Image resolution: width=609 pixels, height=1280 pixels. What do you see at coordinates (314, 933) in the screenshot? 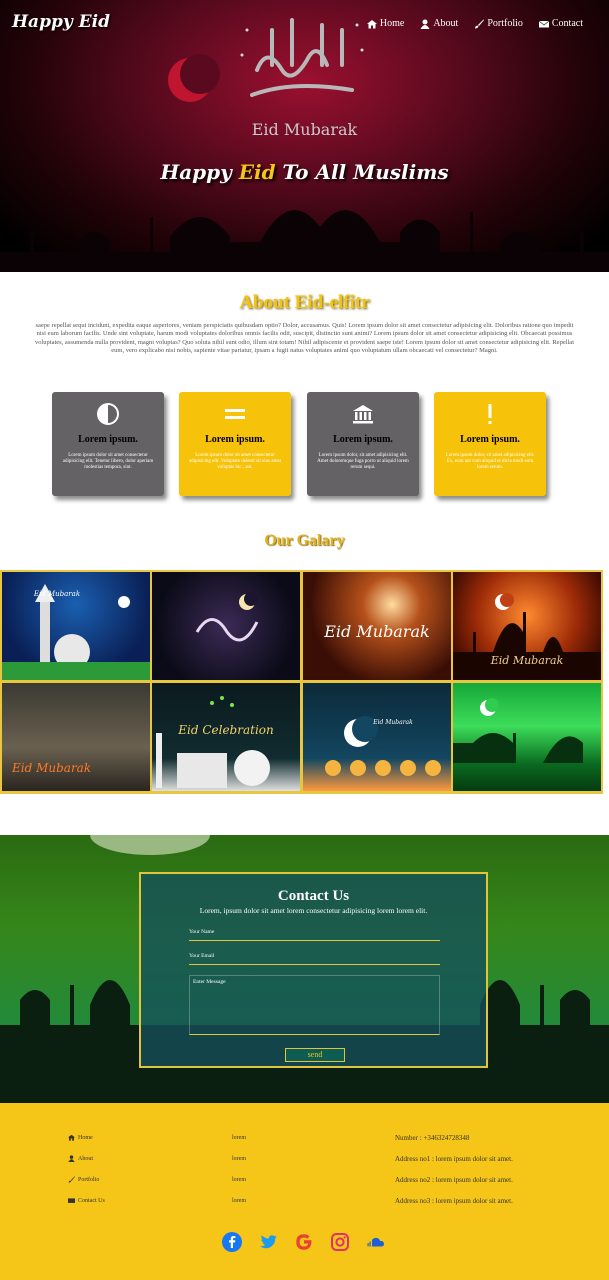
I see `name-field: Your Name` at bounding box center [314, 933].